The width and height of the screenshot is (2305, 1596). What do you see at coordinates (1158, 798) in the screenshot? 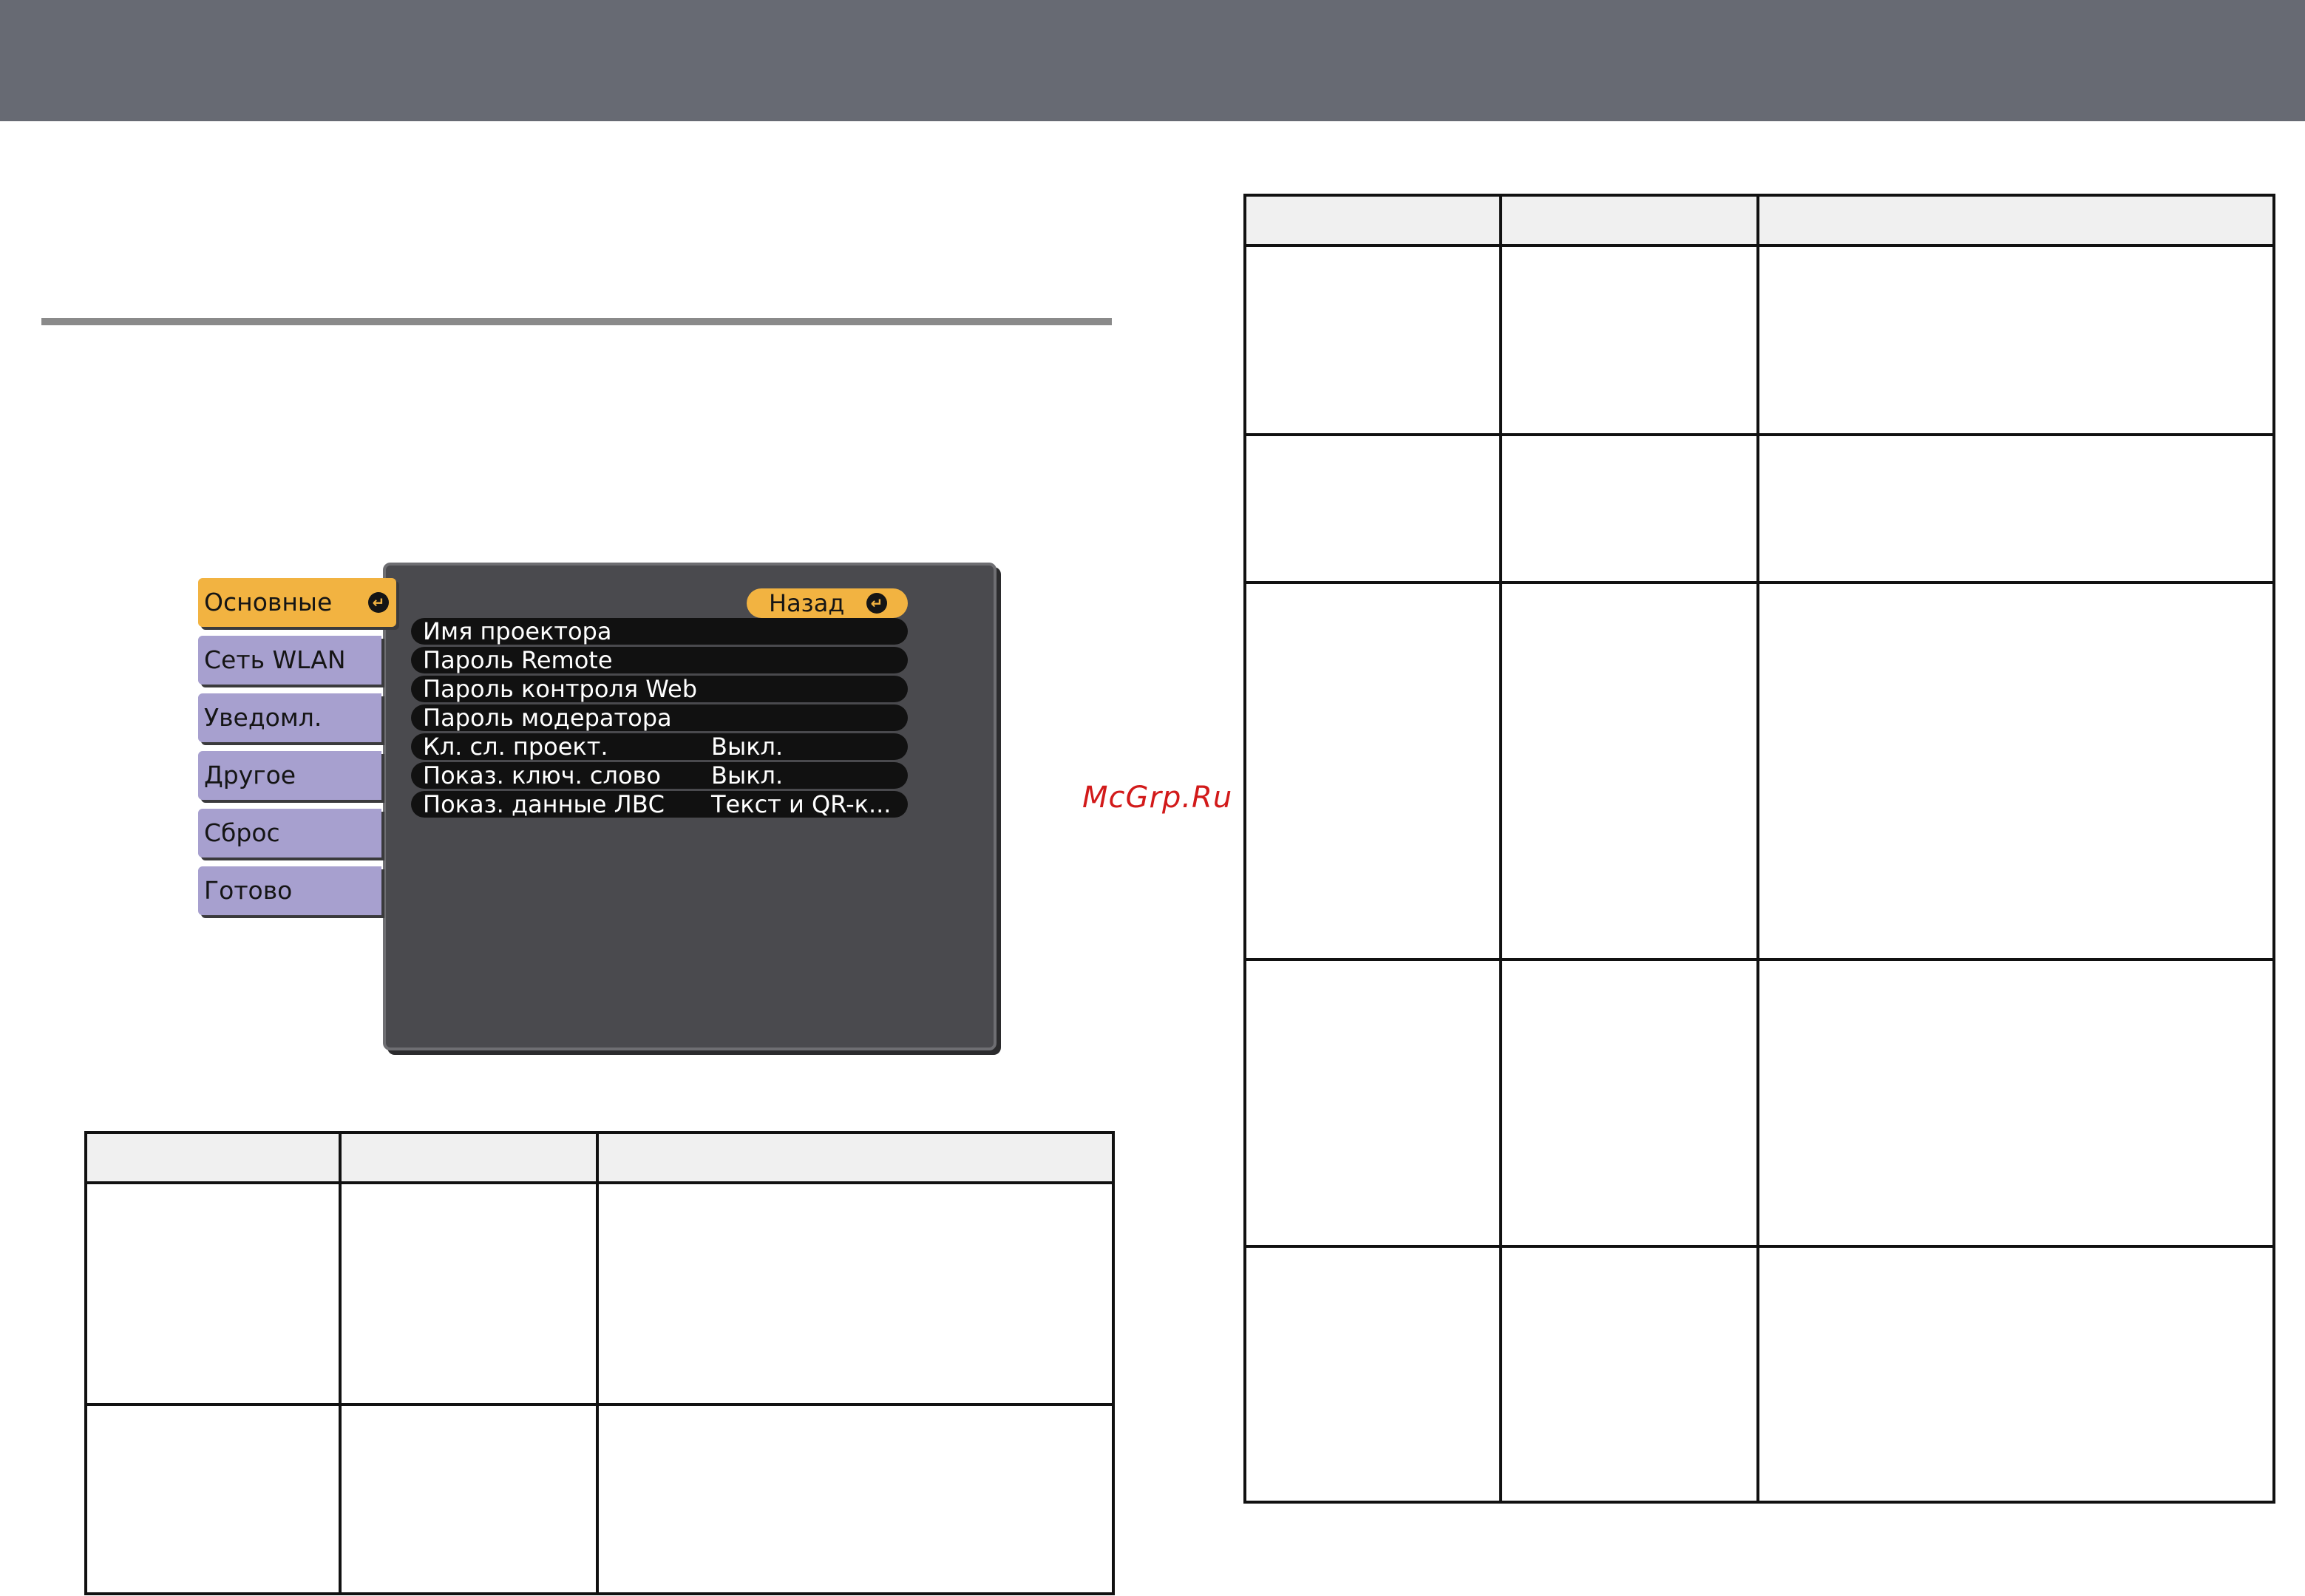
I see `watermark-text: McGrp.Ru` at bounding box center [1158, 798].